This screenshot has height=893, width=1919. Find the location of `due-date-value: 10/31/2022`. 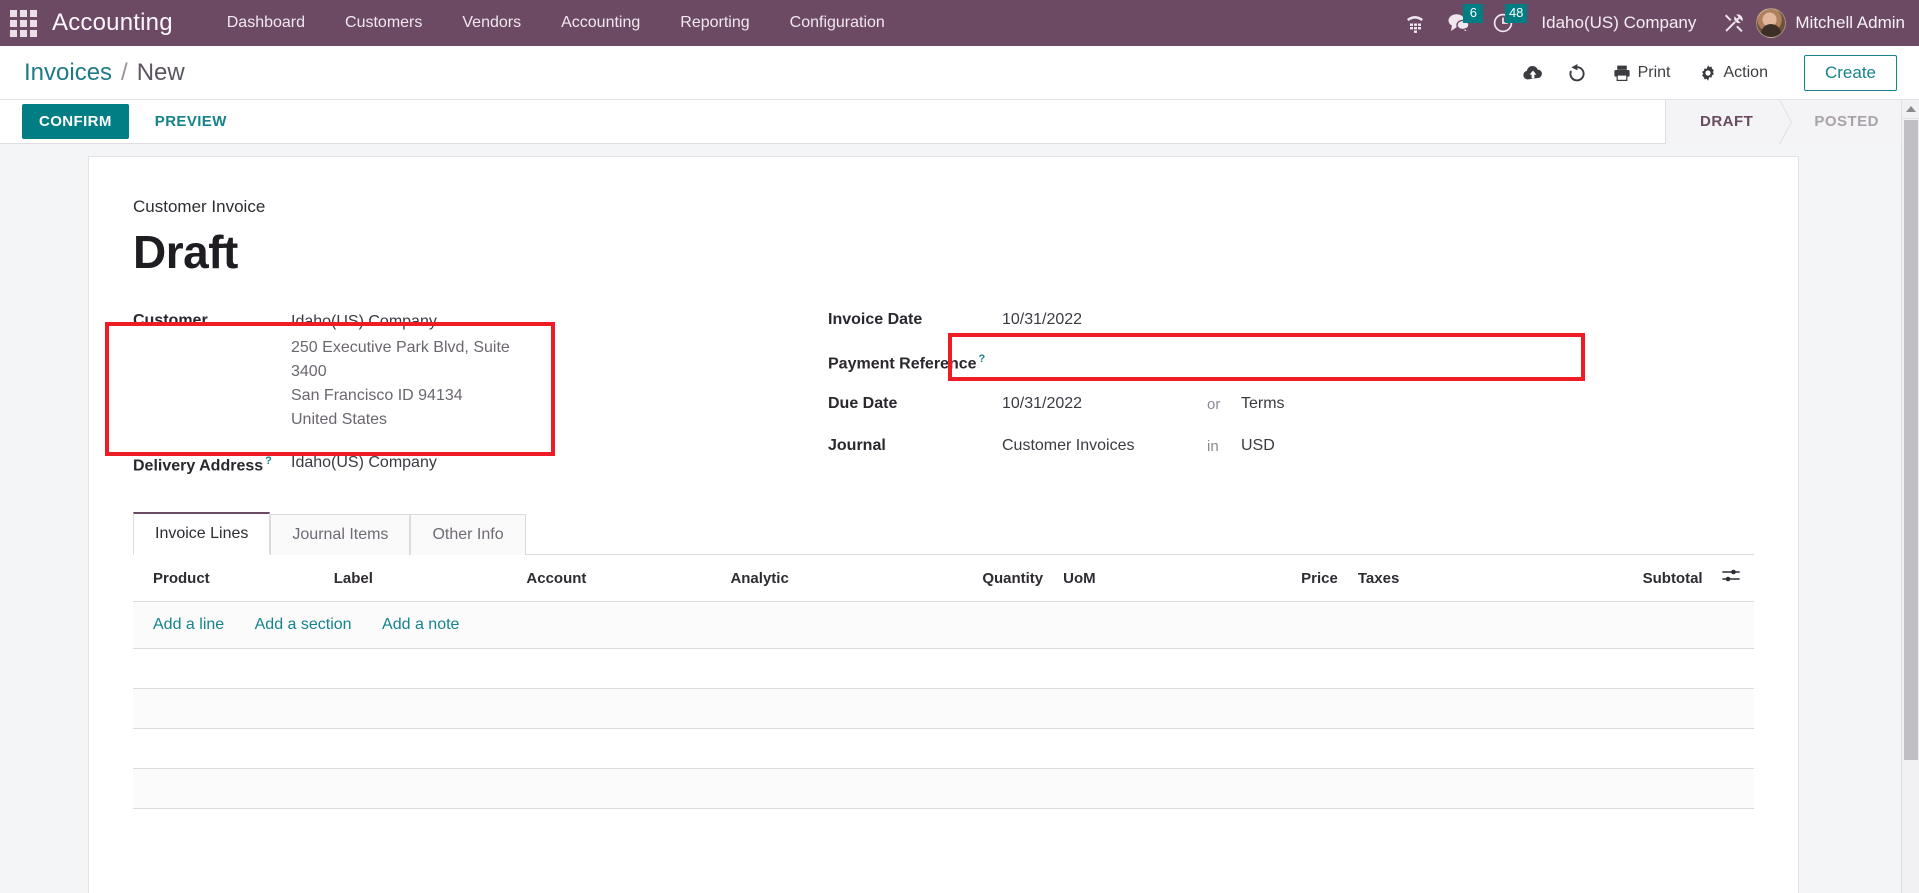

due-date-value: 10/31/2022 is located at coordinates (1104, 401).